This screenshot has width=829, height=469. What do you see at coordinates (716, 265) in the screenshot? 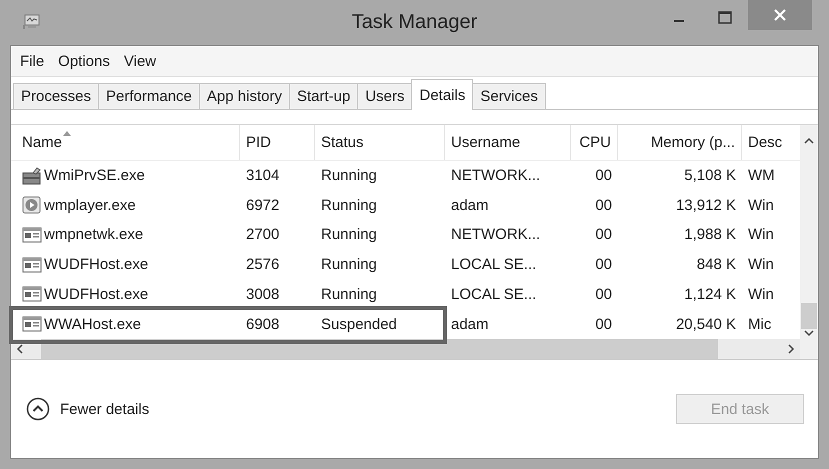
I see `table-cell: 848 K` at bounding box center [716, 265].